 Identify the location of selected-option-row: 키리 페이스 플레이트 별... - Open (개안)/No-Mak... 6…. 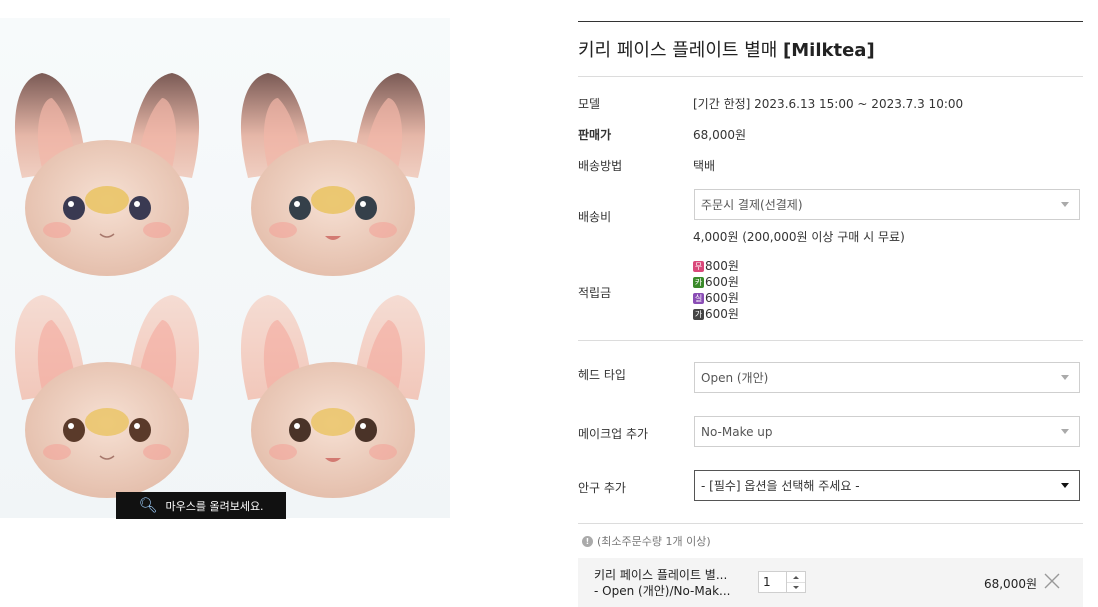
(830, 582).